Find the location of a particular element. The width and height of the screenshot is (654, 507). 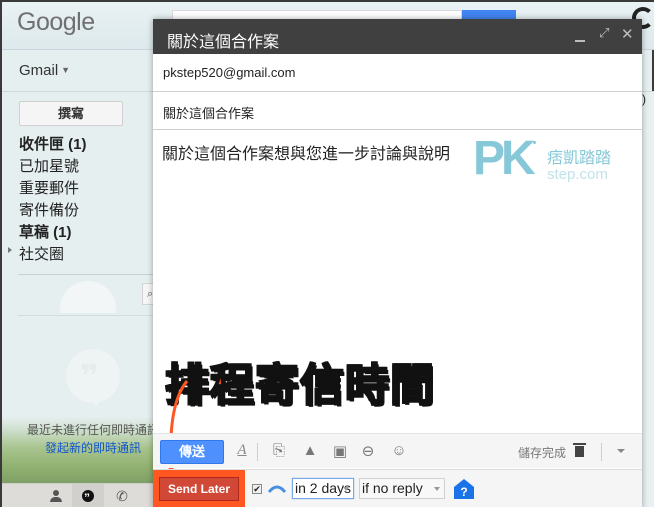

help-glyph: ? is located at coordinates (463, 492).